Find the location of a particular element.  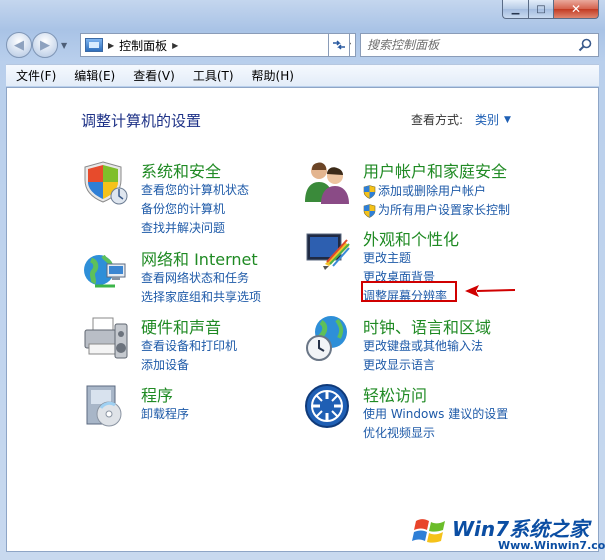

network-icon is located at coordinates (105, 271).